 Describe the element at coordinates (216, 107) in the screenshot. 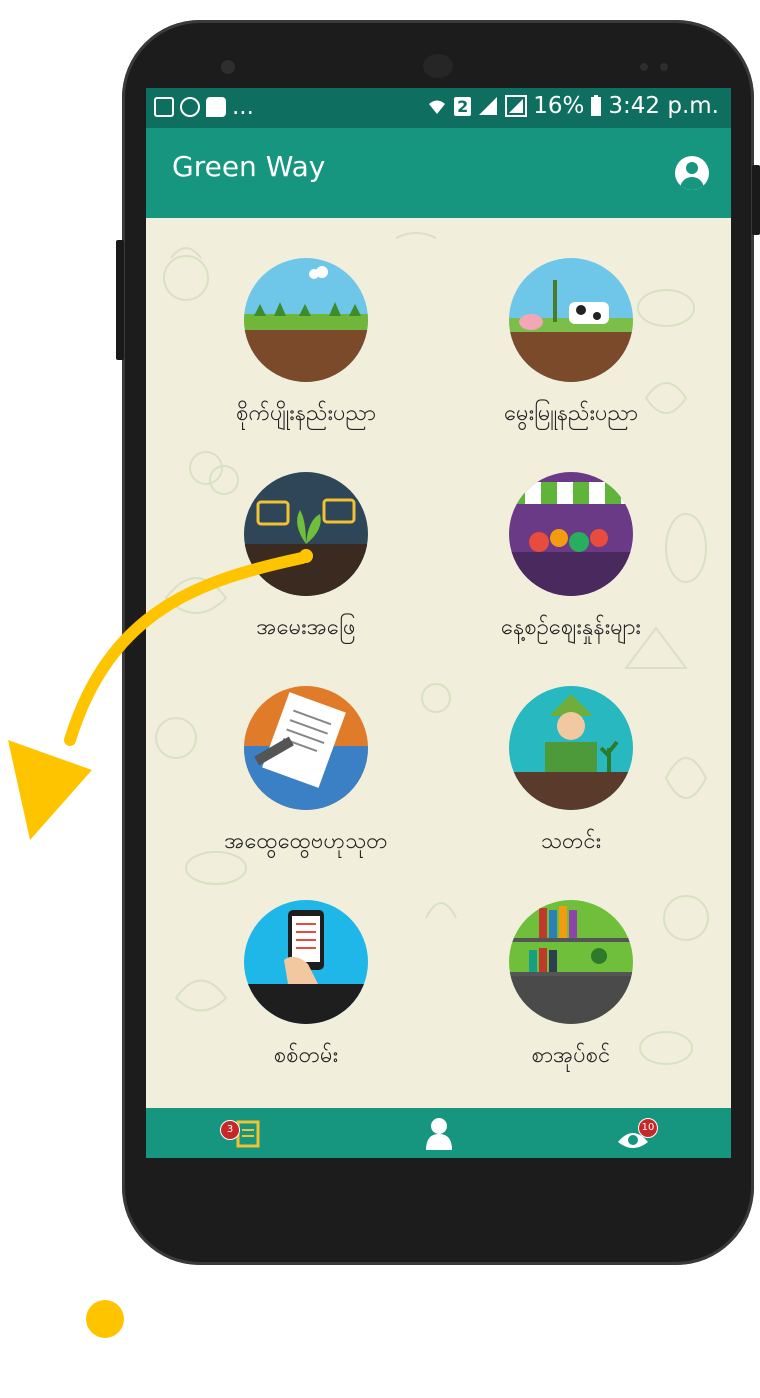

I see `chat-icon` at that location.